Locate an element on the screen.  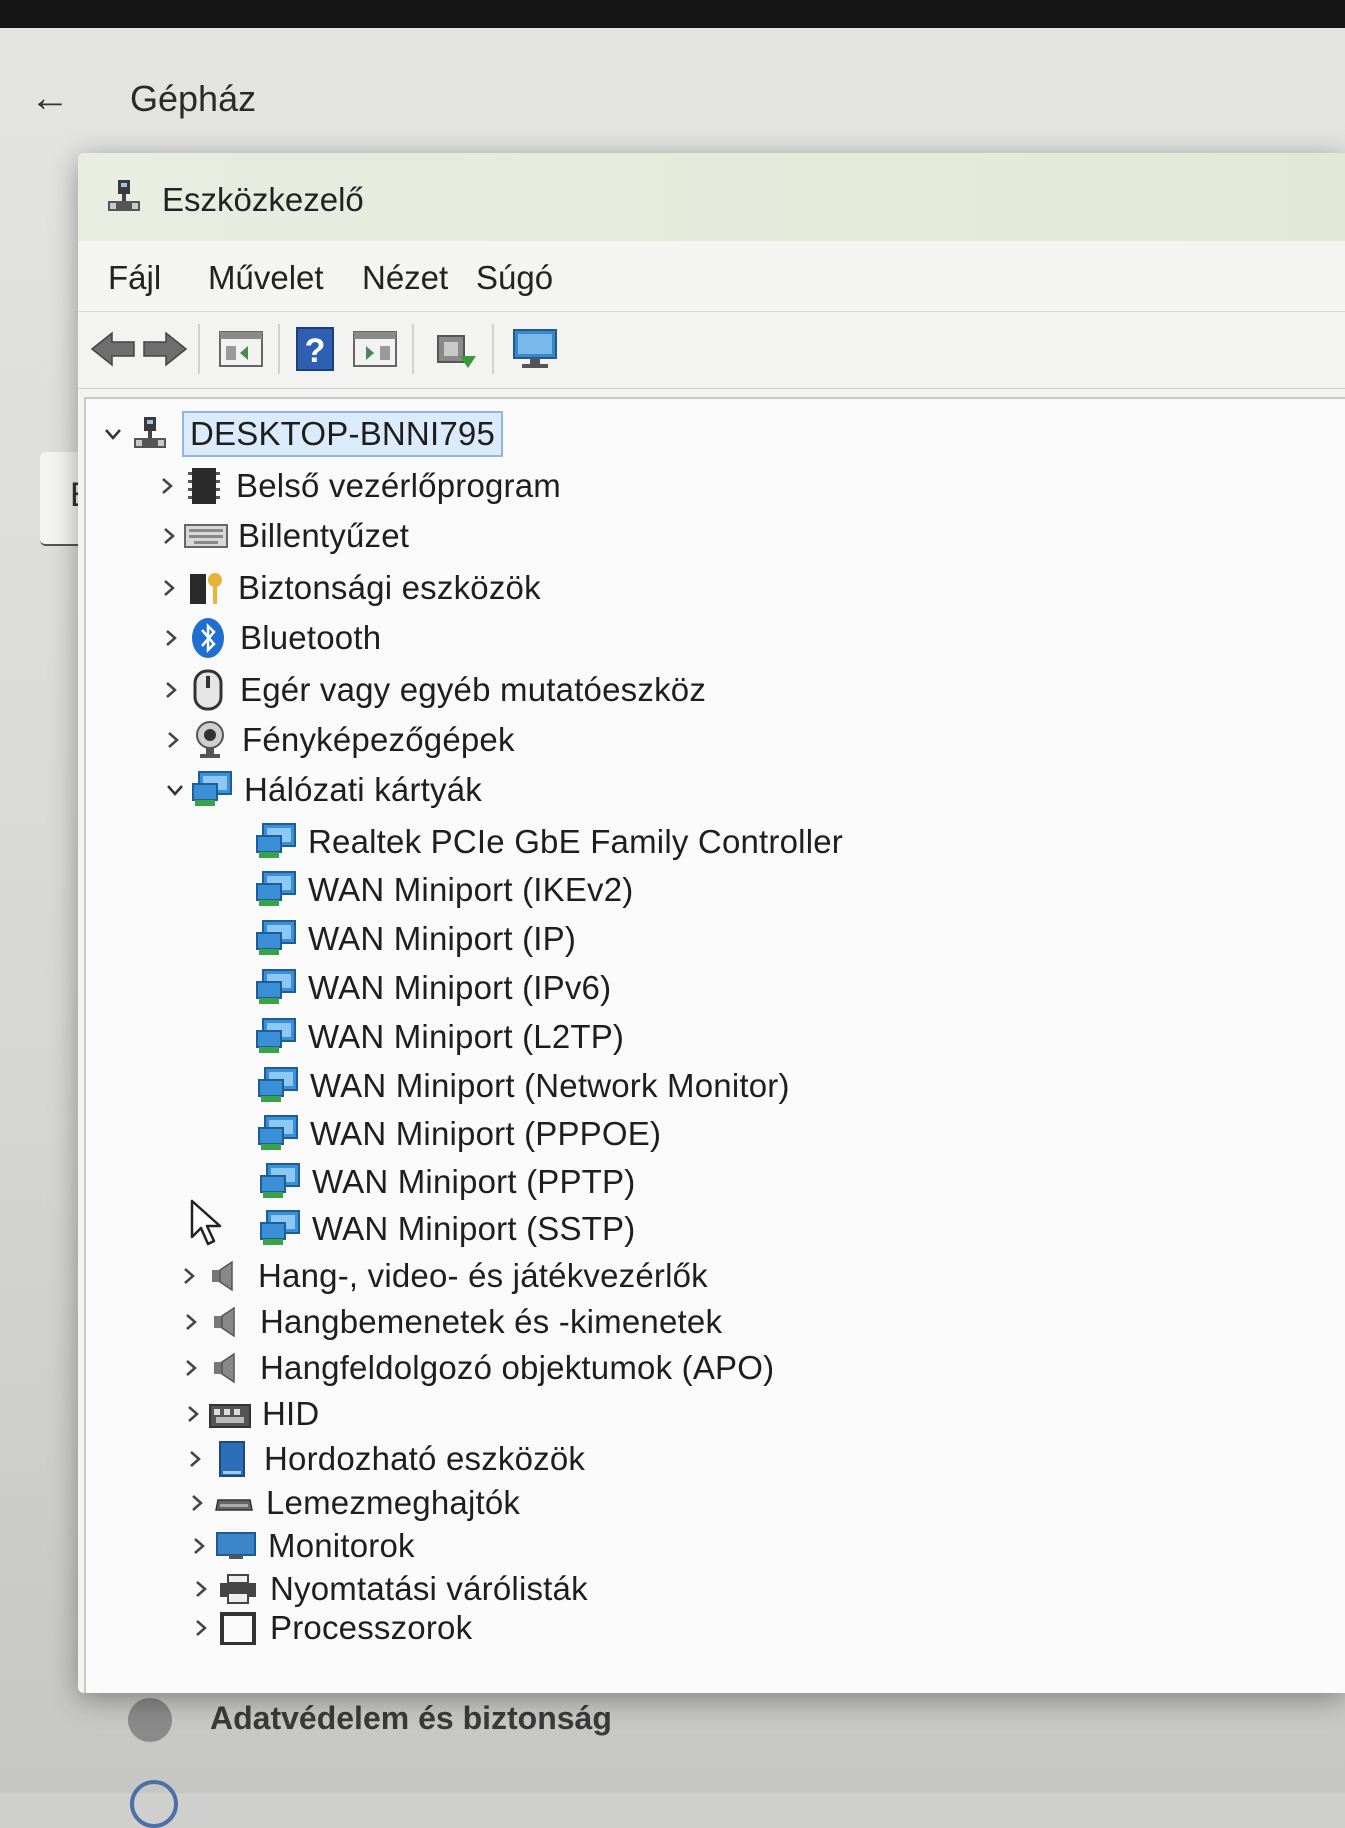
update-driver-icon is located at coordinates (456, 351).